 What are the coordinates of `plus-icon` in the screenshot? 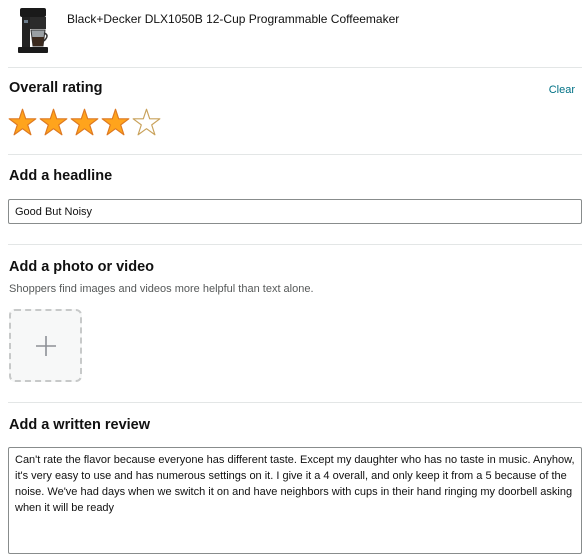 It's located at (46, 346).